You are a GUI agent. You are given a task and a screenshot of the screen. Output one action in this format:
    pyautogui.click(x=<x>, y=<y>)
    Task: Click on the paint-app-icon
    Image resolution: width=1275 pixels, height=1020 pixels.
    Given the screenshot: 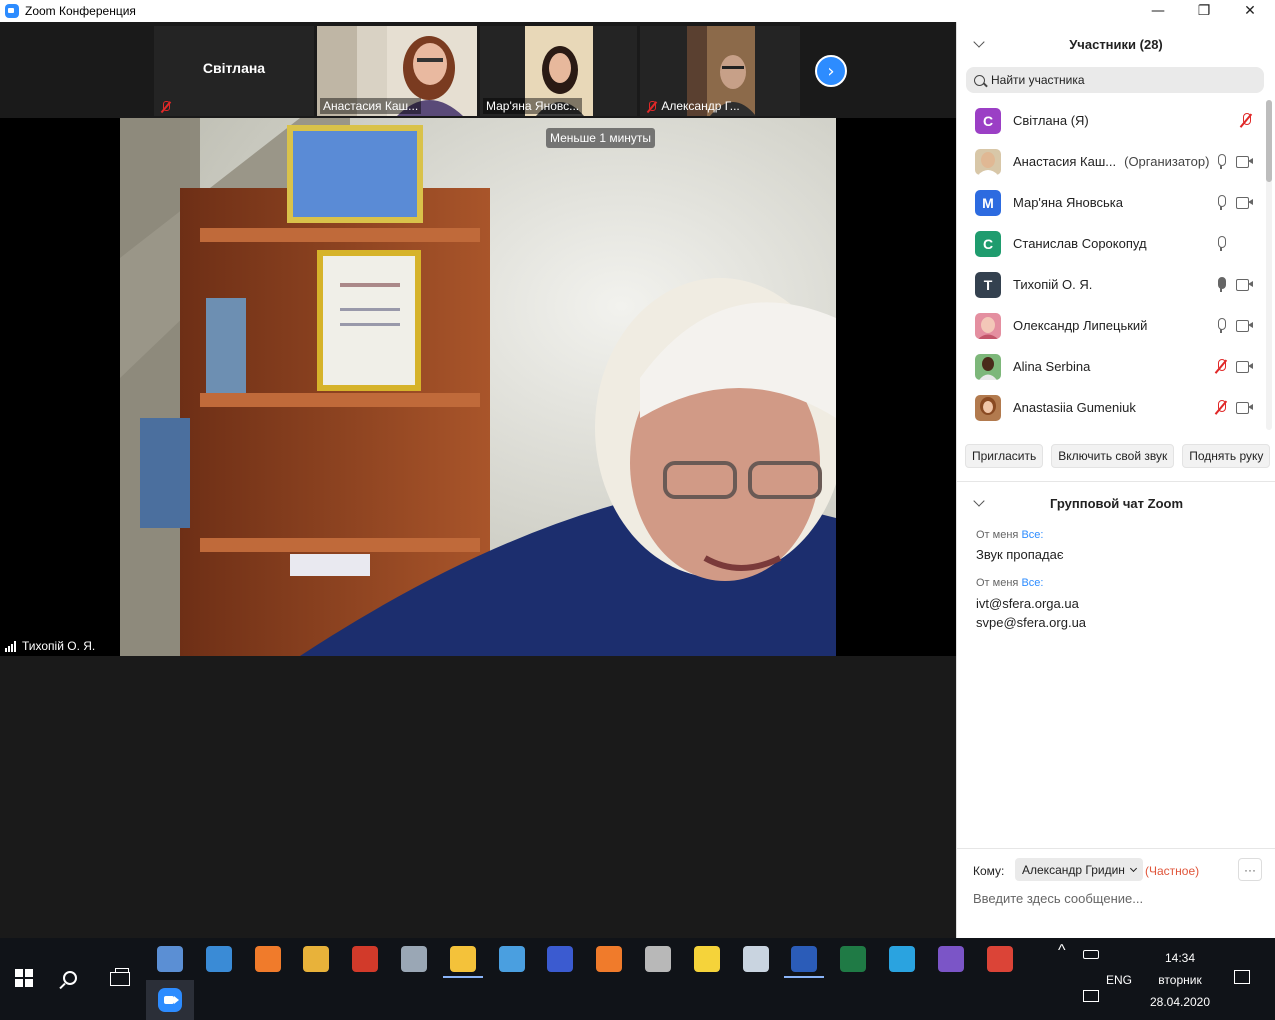 What is the action you would take?
    pyautogui.click(x=756, y=959)
    